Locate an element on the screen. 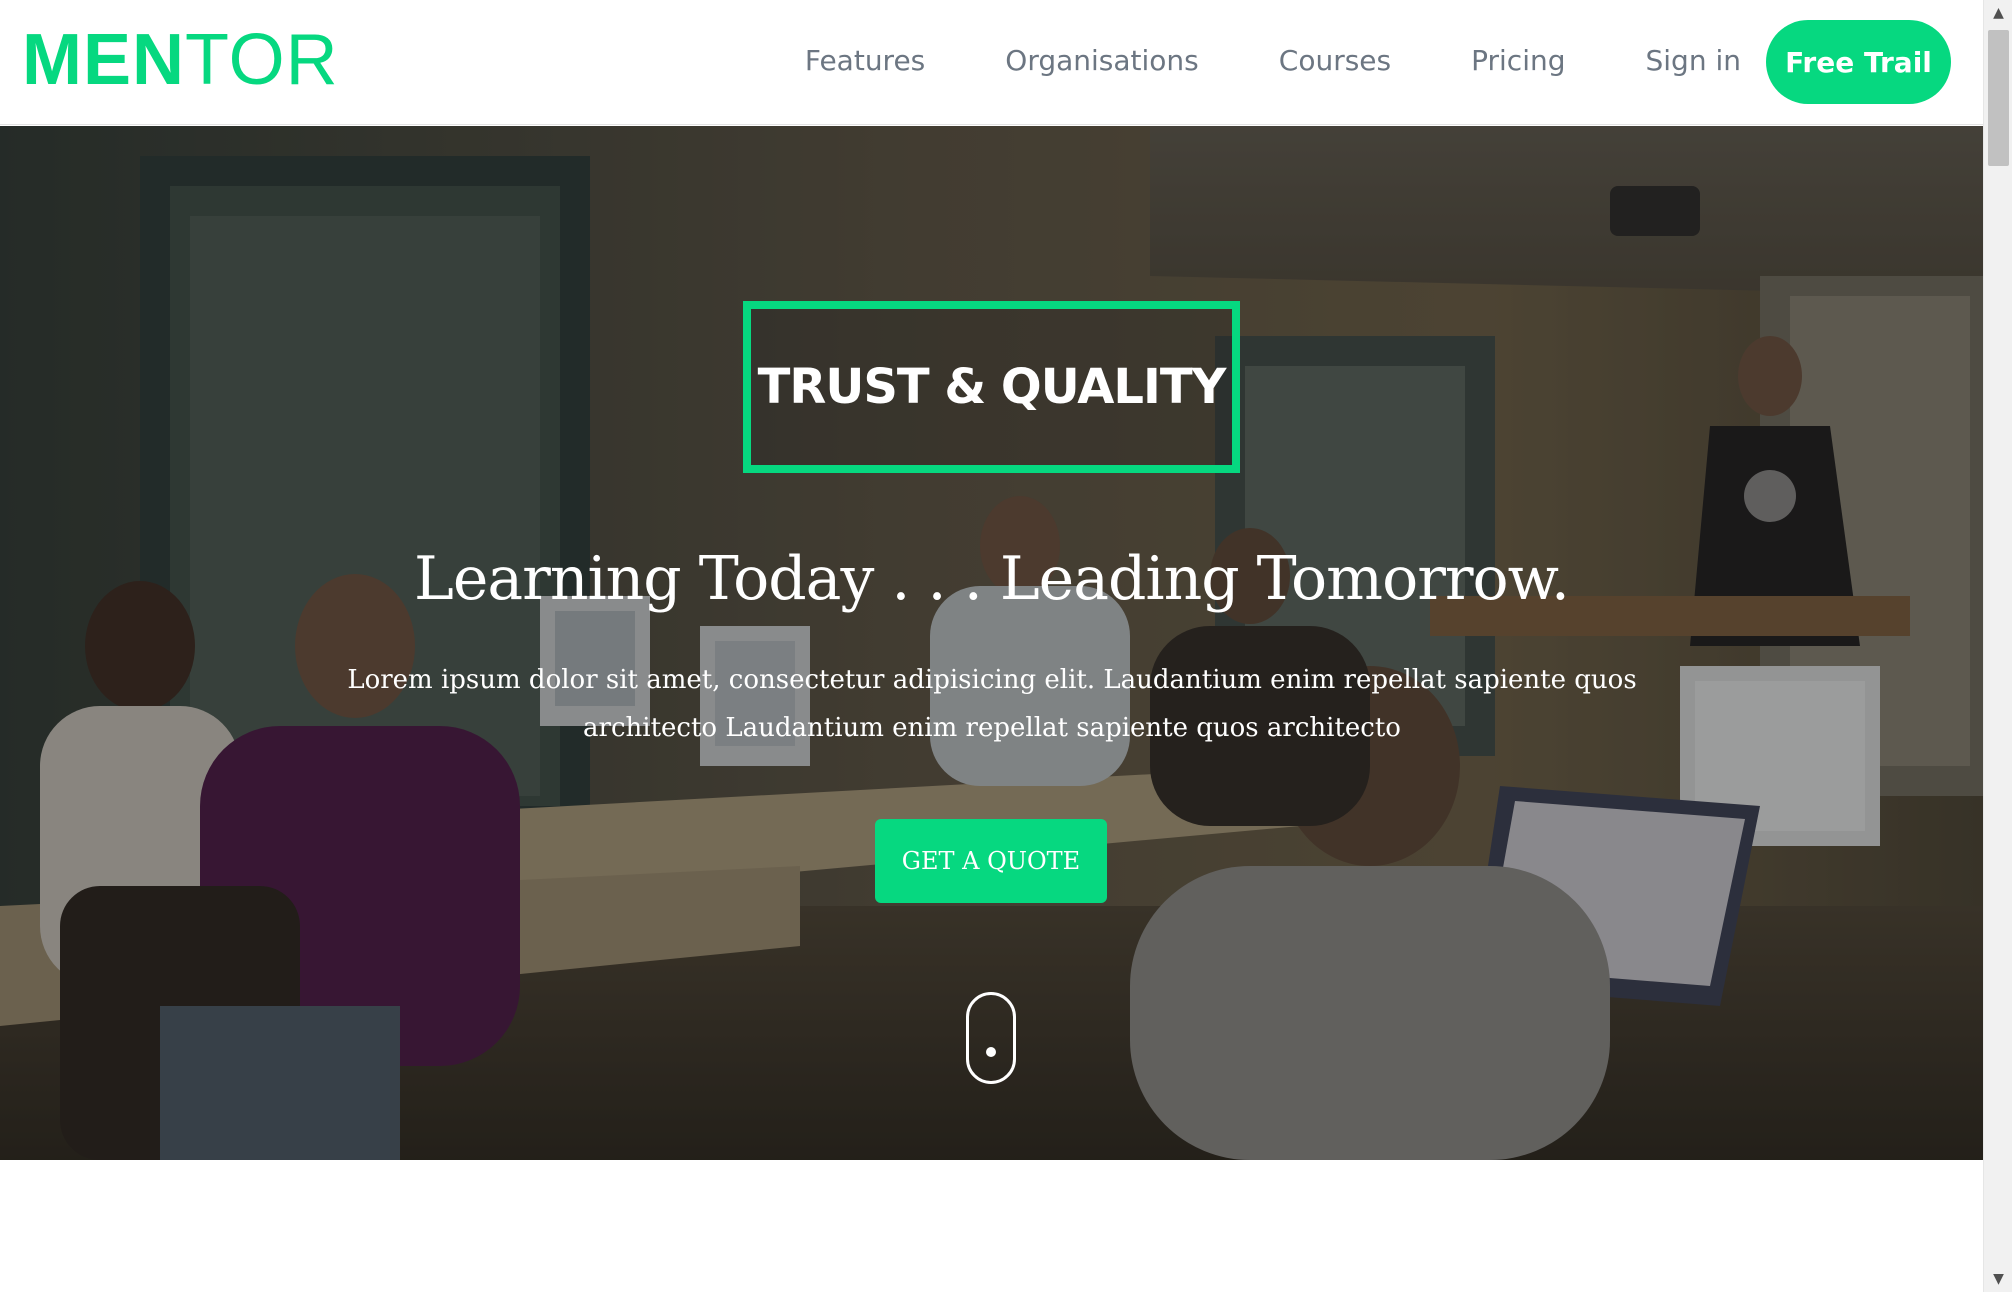 This screenshot has height=1292, width=2012. nav-link-courses: Courses is located at coordinates (1335, 60).